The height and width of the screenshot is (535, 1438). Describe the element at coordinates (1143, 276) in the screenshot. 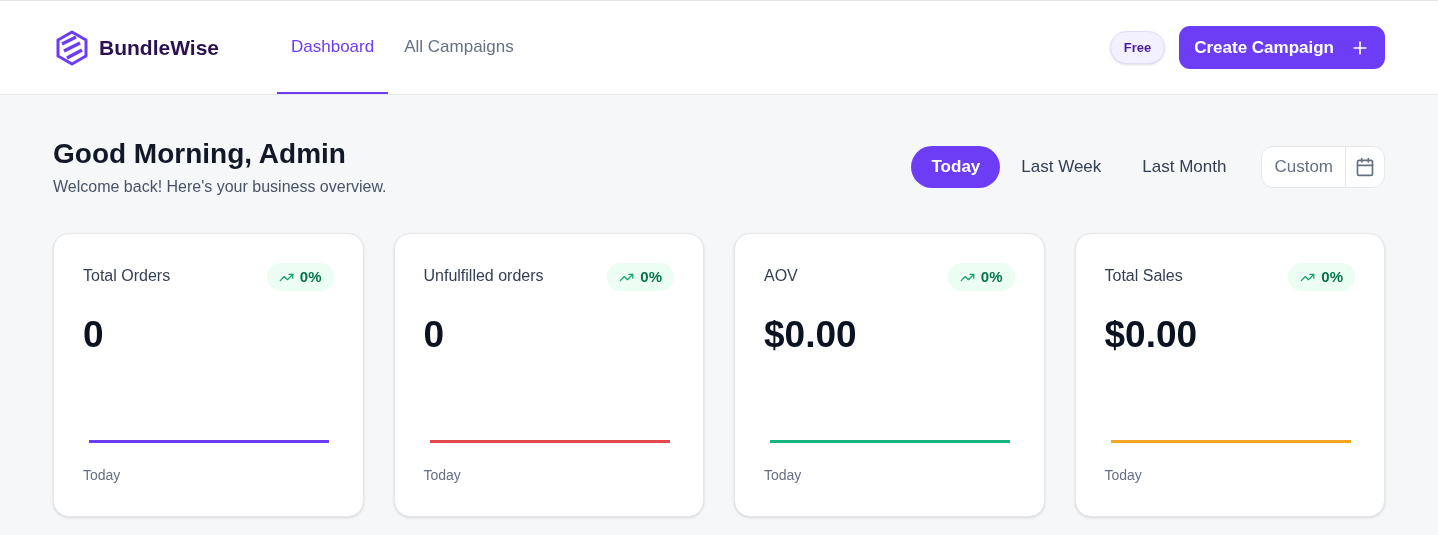

I see `stat-title: Total Sales` at that location.